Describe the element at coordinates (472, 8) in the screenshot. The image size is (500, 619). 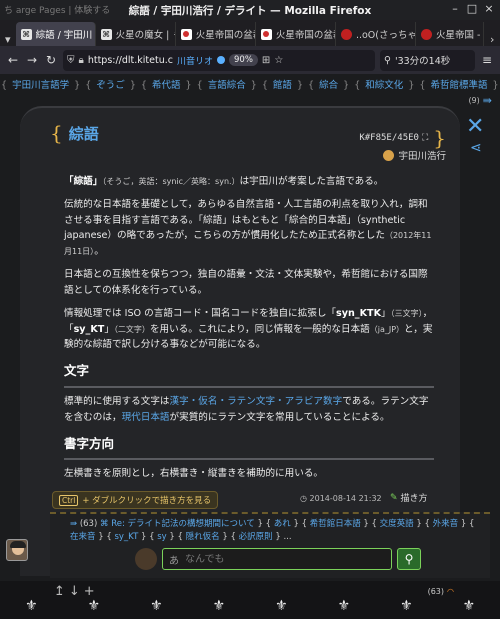
I see `maximize-button: □` at that location.